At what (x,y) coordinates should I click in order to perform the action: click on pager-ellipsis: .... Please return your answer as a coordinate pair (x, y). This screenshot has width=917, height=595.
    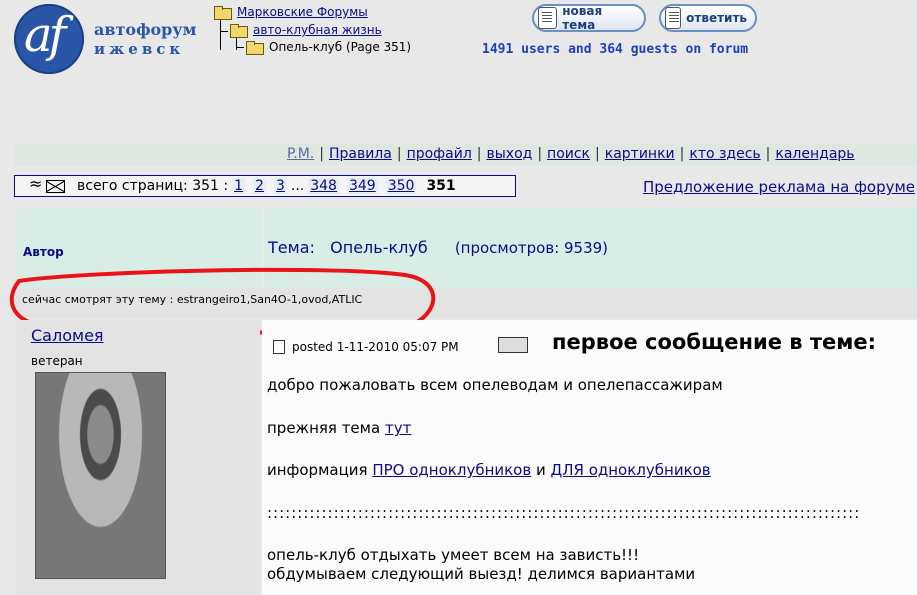
    Looking at the image, I should click on (297, 186).